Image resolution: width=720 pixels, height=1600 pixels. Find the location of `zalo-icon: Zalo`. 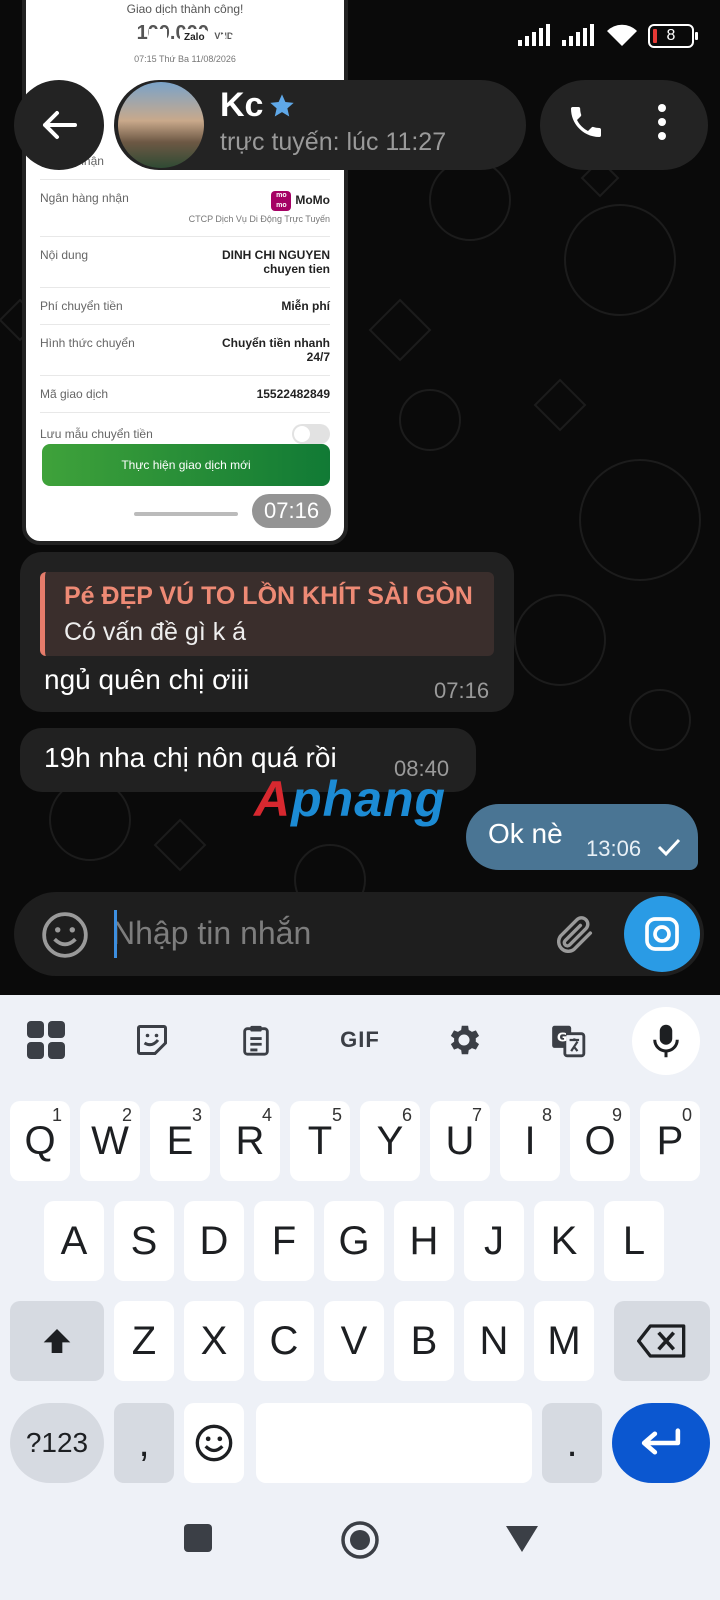

zalo-icon: Zalo is located at coordinates (194, 37).